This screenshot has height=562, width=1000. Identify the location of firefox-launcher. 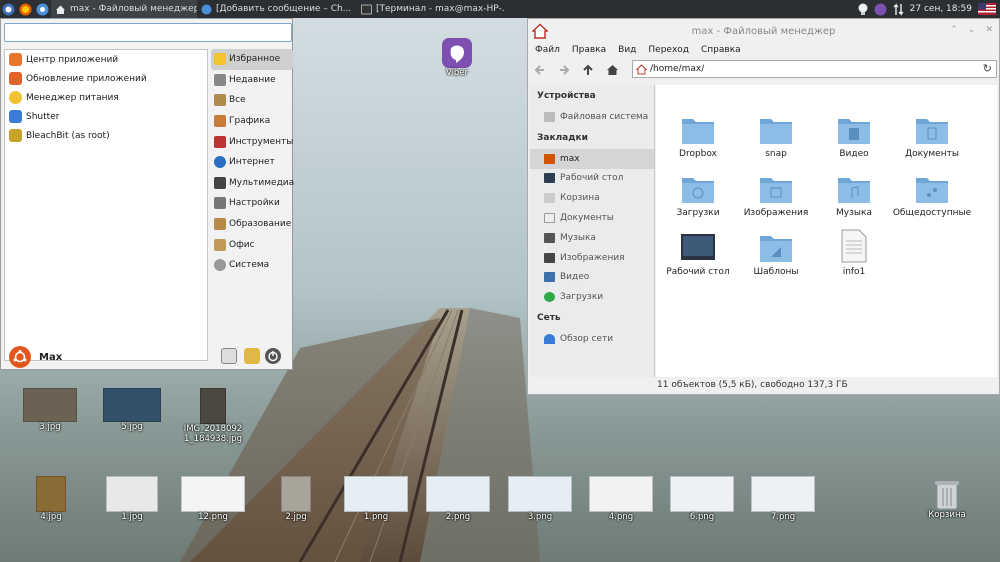
(25, 9).